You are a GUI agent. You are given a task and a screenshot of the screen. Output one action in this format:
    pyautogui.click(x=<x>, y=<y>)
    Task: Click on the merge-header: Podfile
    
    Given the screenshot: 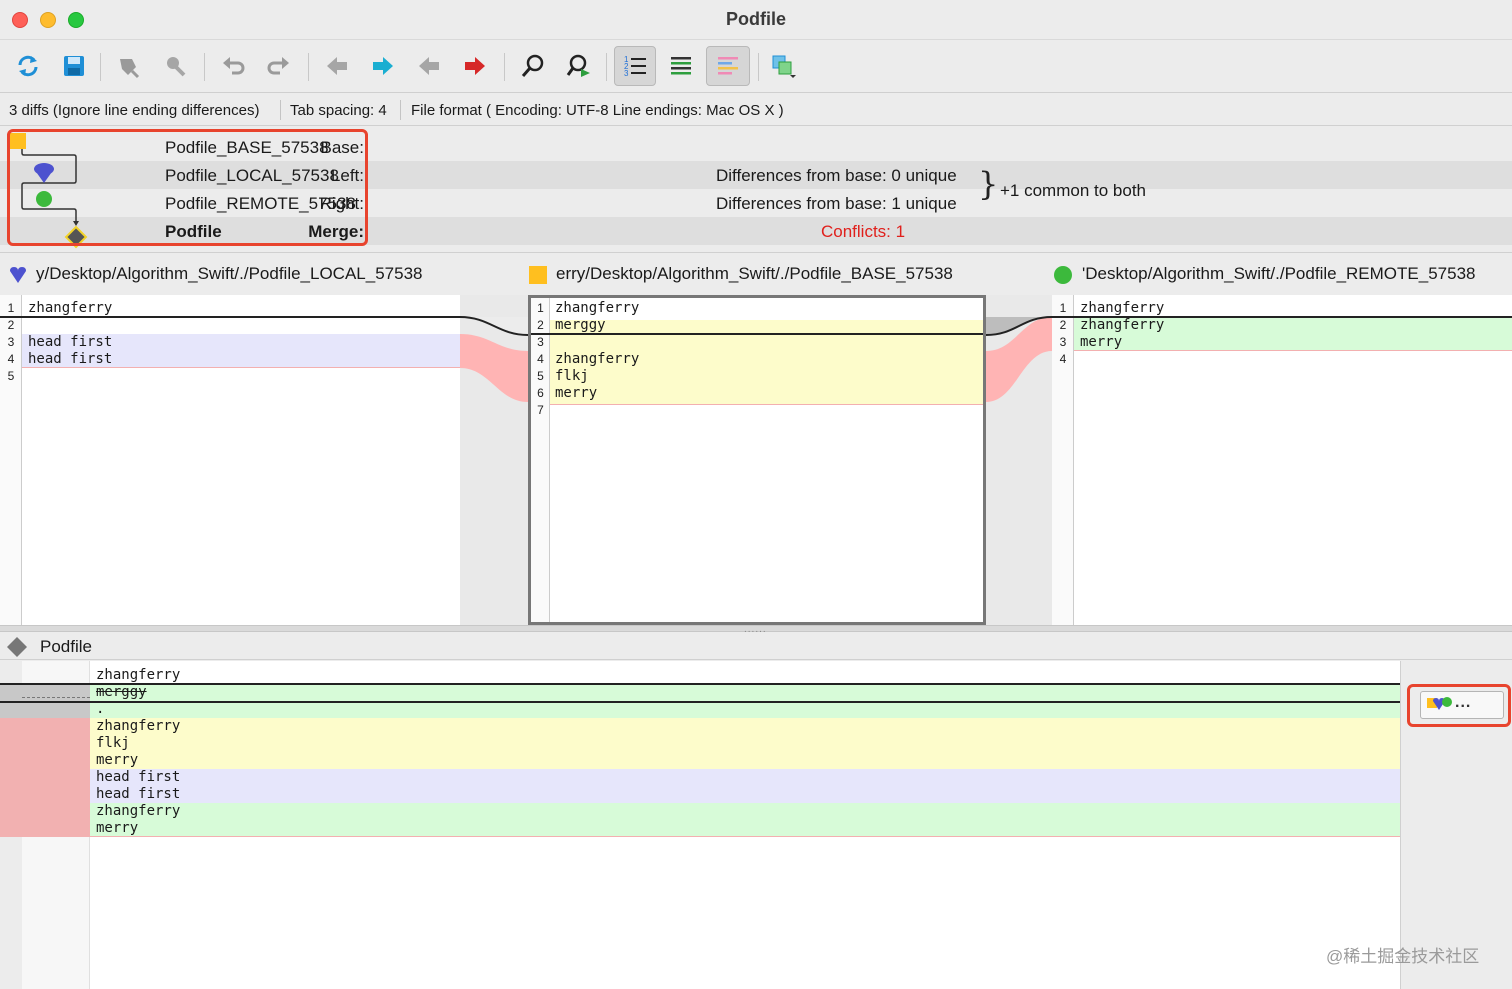 What is the action you would take?
    pyautogui.click(x=756, y=646)
    